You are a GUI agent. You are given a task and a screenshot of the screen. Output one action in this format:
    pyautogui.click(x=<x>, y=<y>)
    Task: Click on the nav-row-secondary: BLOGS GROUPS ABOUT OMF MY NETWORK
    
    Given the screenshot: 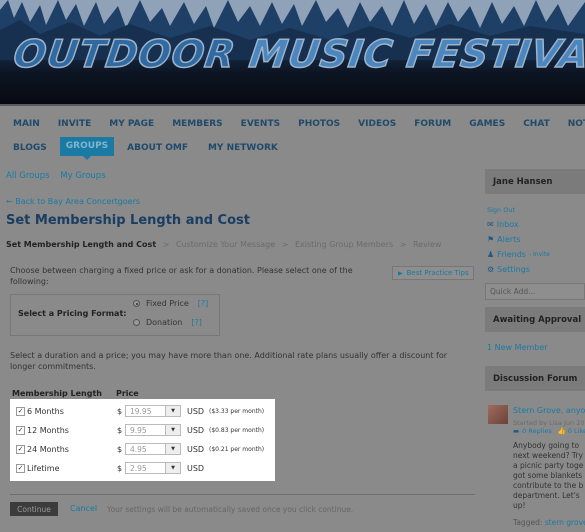 What is the action you would take?
    pyautogui.click(x=145, y=148)
    